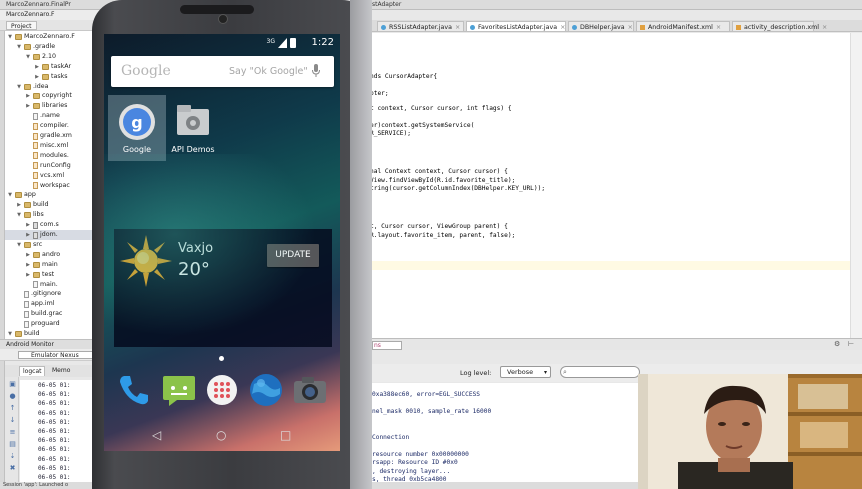 This screenshot has height=489, width=862. What do you see at coordinates (52, 334) in the screenshot?
I see `tree-item: ▼ build` at bounding box center [52, 334].